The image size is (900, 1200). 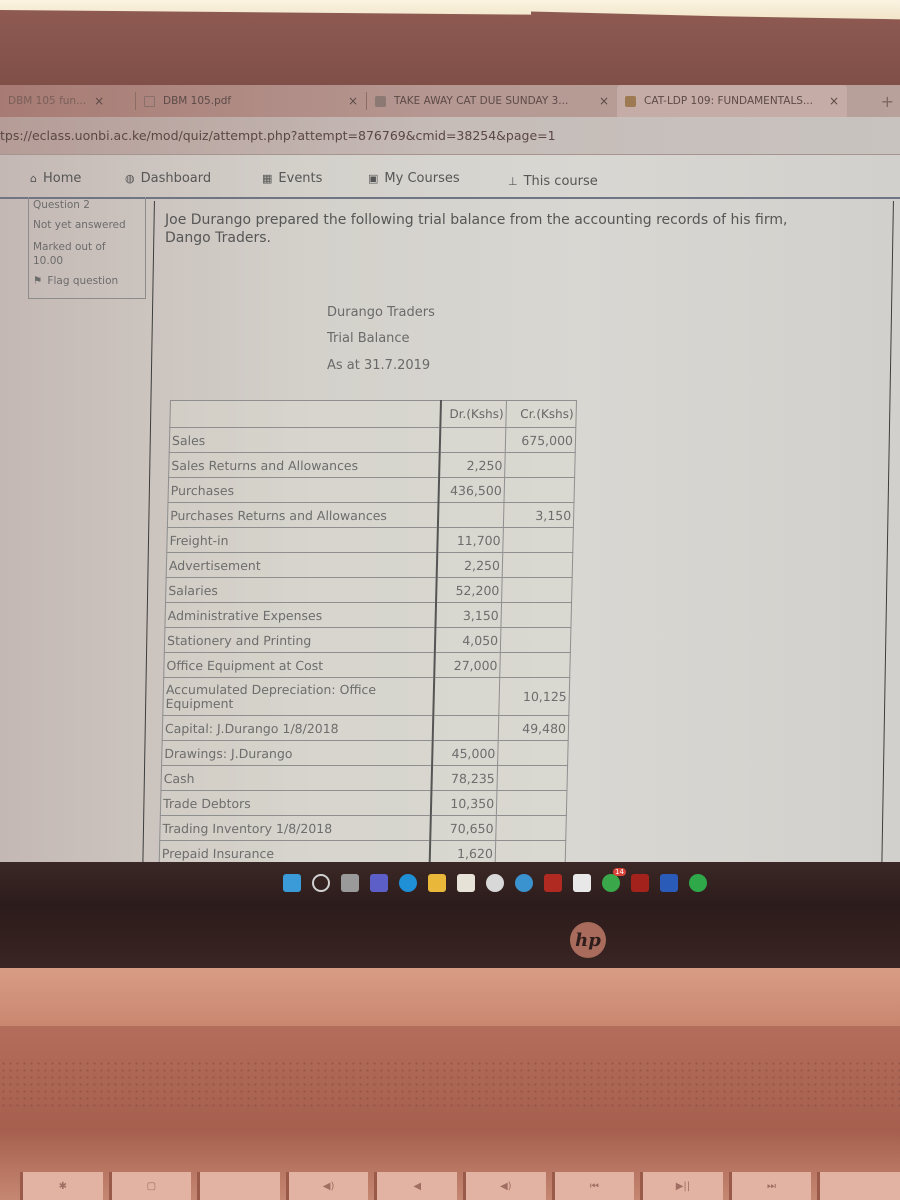 What do you see at coordinates (495, 883) in the screenshot?
I see `headset-icon` at bounding box center [495, 883].